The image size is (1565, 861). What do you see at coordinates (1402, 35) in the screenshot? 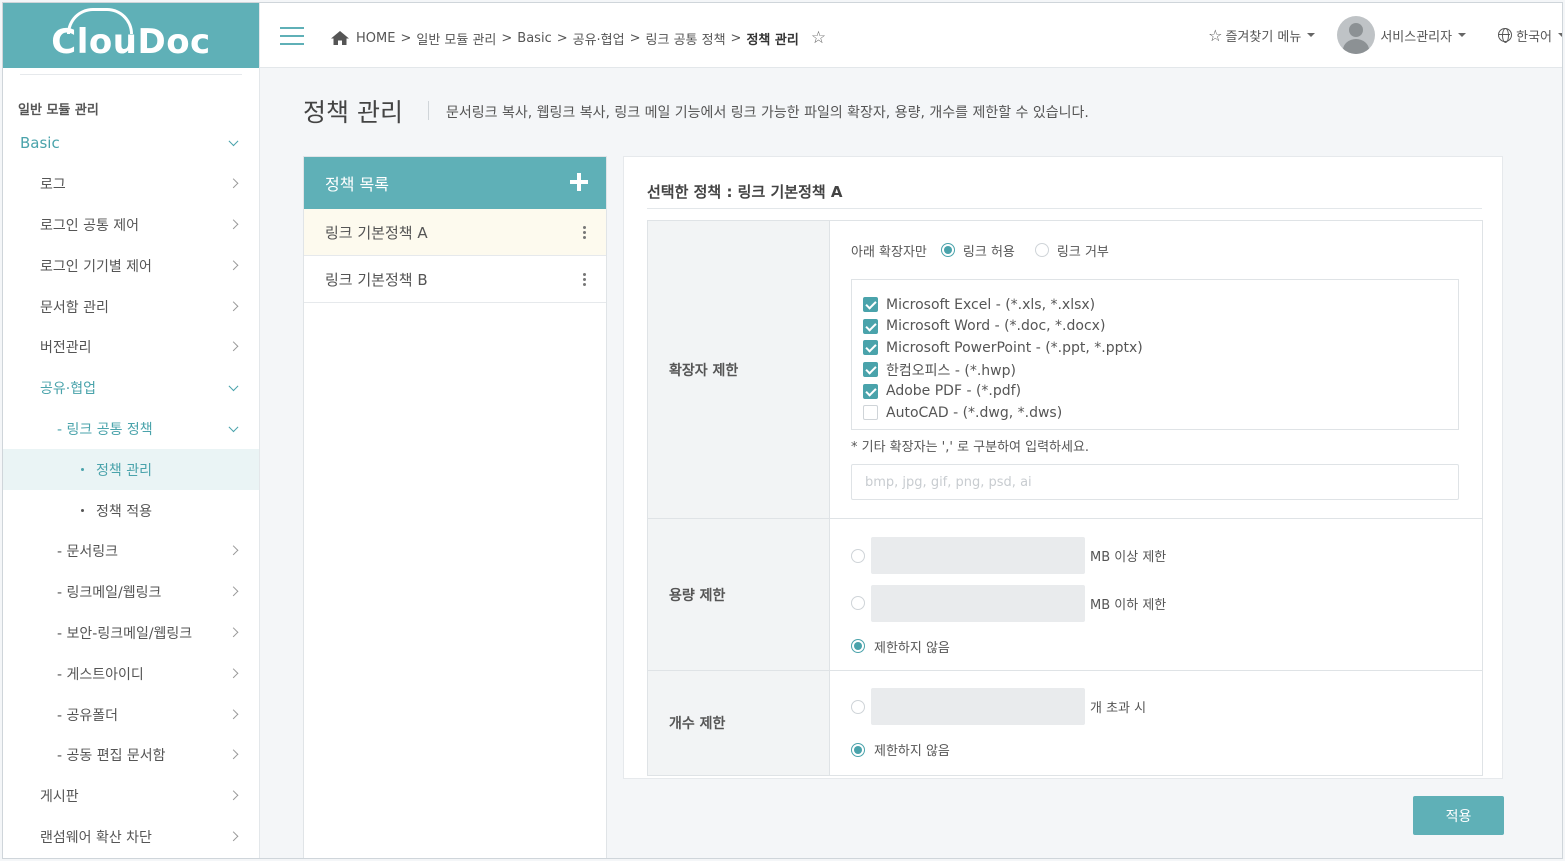
I see `user-menu: 서비스관리자` at bounding box center [1402, 35].